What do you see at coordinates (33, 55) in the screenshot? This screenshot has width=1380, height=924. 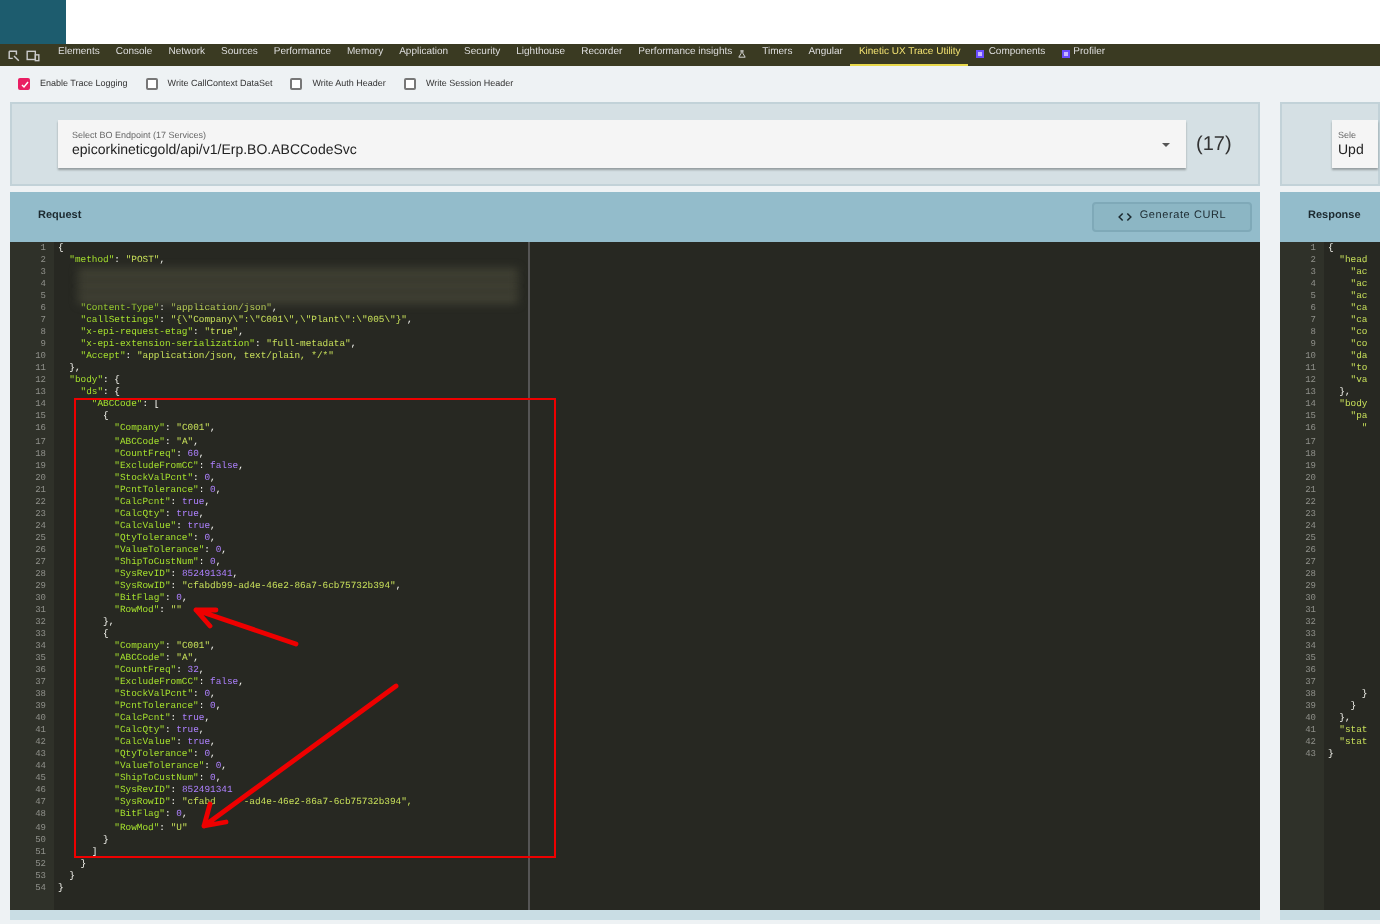 I see `device-icon` at bounding box center [33, 55].